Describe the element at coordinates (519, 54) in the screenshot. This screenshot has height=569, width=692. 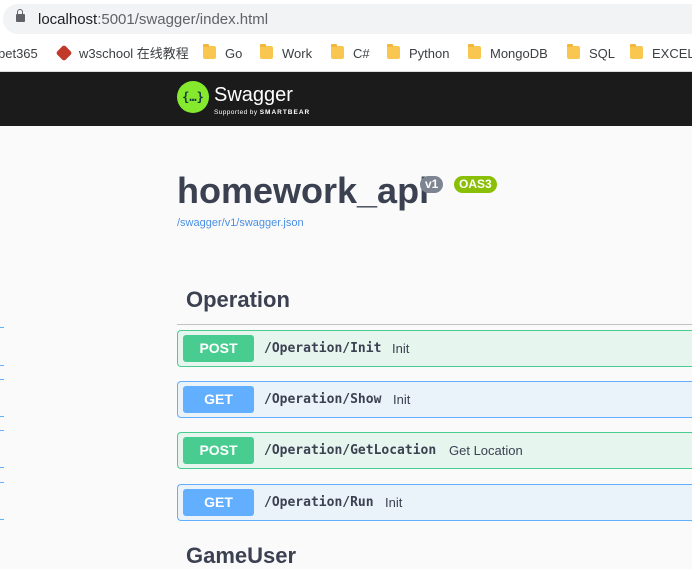
I see `bookmark-mongodb: MongoDB` at that location.